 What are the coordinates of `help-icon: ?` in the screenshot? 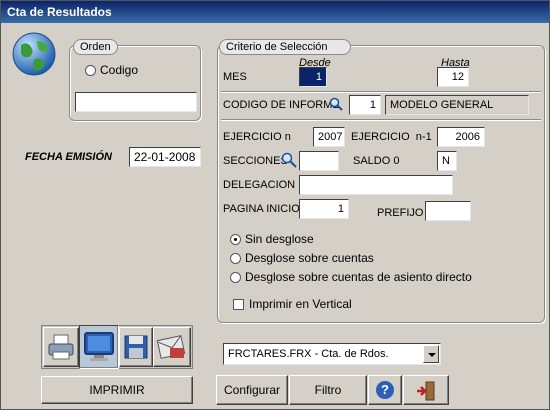 It's located at (385, 390).